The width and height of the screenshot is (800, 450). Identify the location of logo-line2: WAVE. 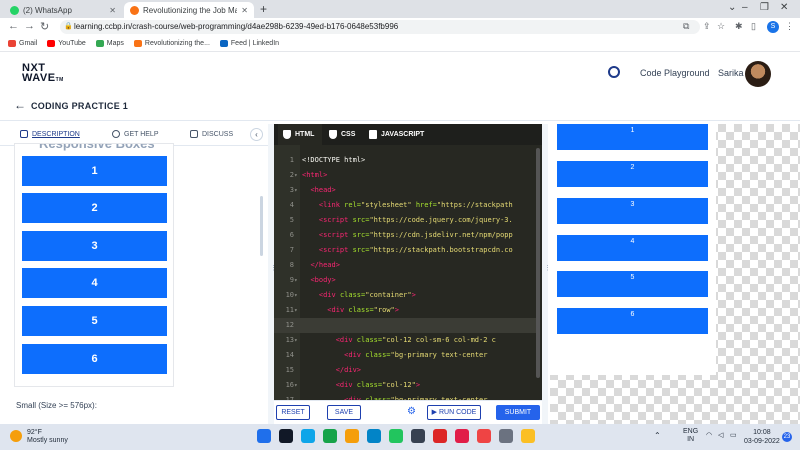
(39, 78).